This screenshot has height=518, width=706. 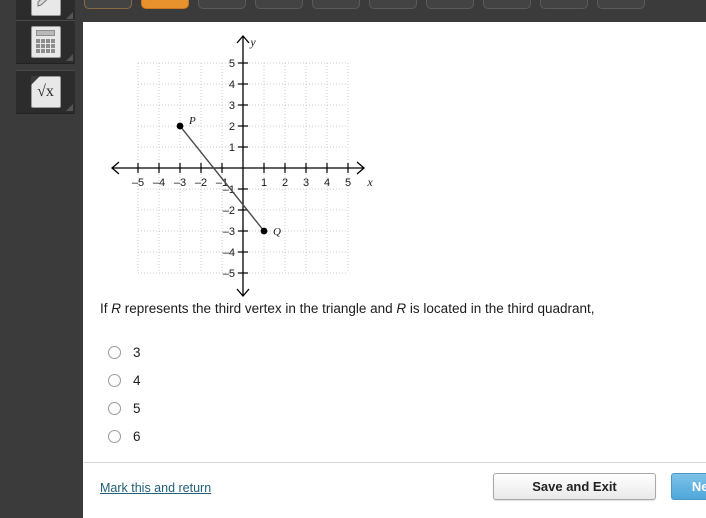 What do you see at coordinates (116, 308) in the screenshot?
I see `question-var-r-first: R` at bounding box center [116, 308].